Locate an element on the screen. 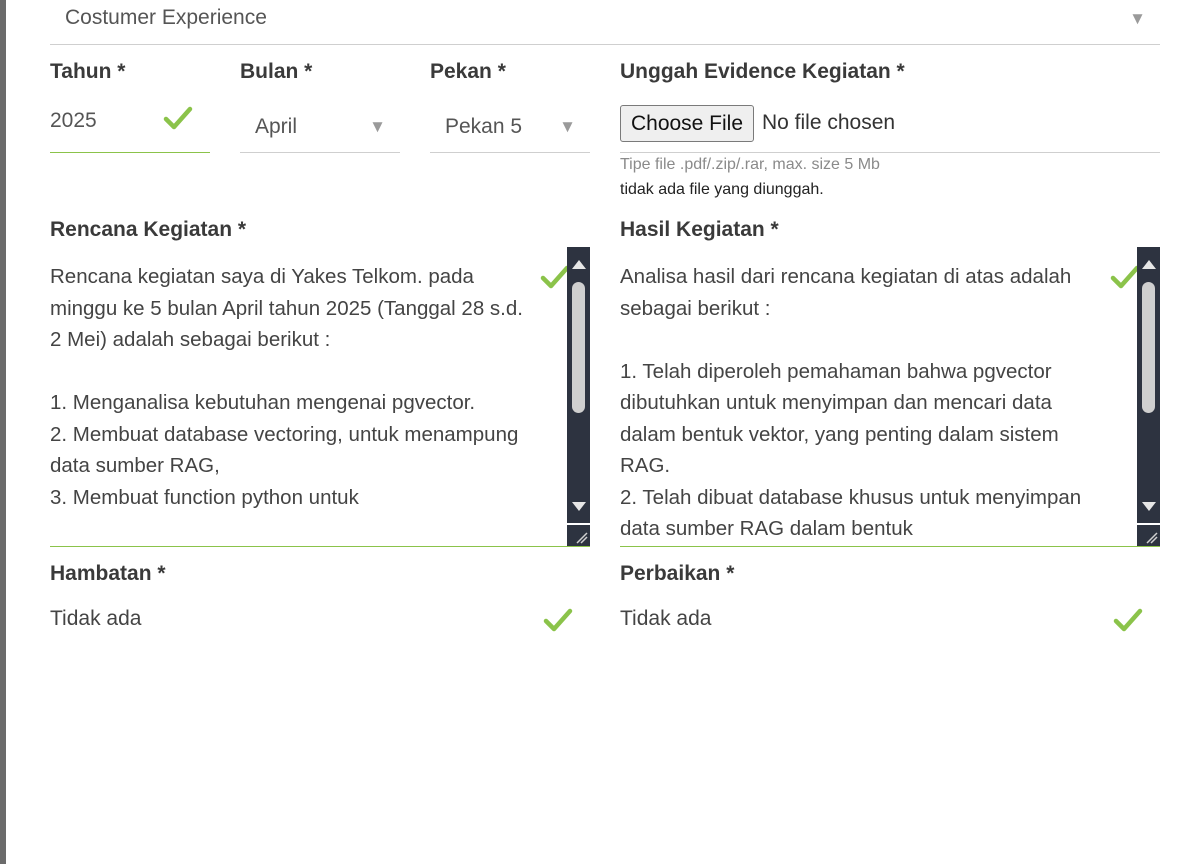 This screenshot has width=1199, height=864. perbaikan-label: Perbaikan * is located at coordinates (677, 573).